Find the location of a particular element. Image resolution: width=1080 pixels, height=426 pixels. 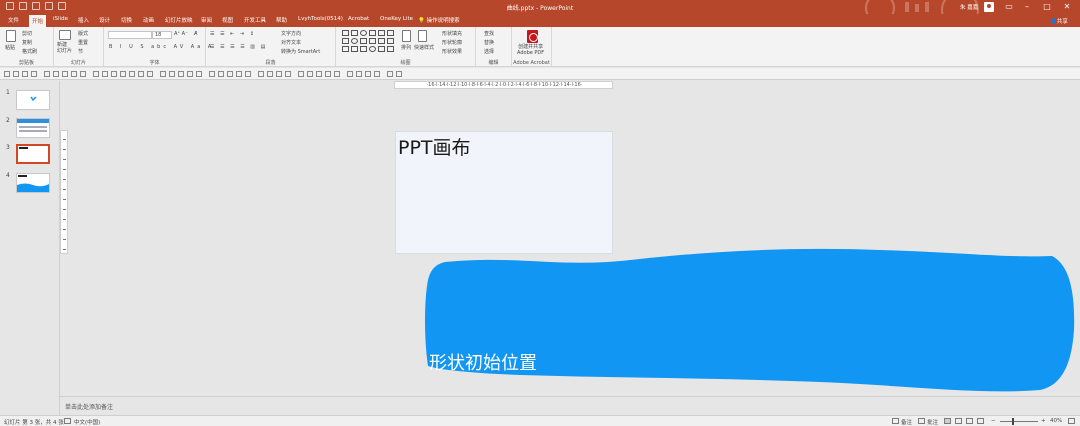

comments-button: 批注 is located at coordinates (932, 422).